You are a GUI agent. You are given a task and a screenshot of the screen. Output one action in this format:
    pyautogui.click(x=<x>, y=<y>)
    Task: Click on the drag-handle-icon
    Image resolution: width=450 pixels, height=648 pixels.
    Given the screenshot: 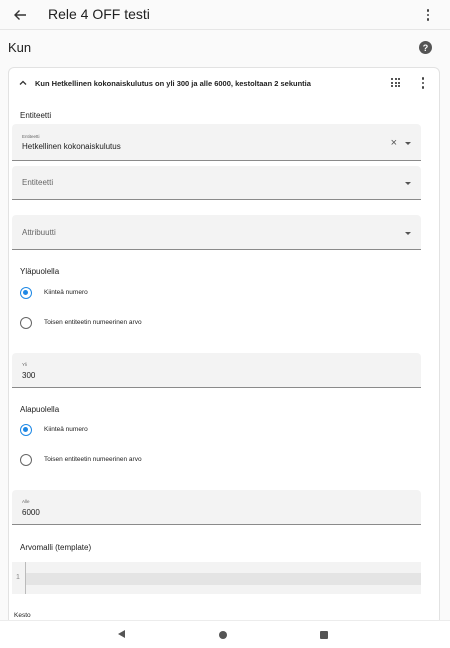 What is the action you would take?
    pyautogui.click(x=395, y=82)
    